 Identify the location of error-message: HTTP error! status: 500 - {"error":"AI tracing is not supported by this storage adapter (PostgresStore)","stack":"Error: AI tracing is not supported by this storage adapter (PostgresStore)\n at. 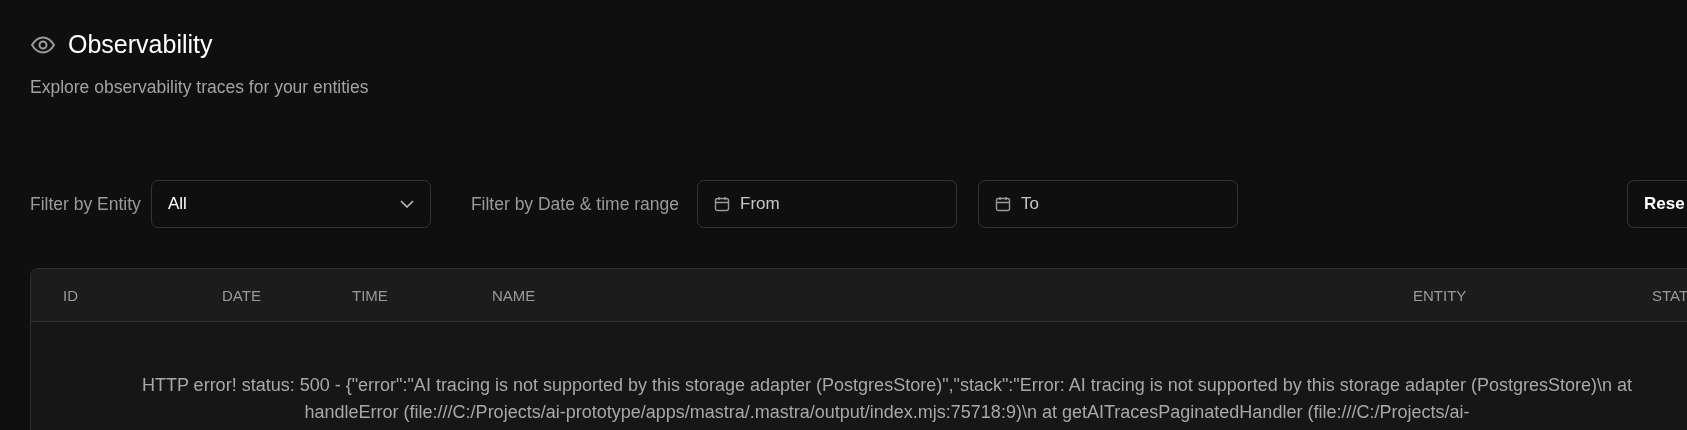
(887, 385).